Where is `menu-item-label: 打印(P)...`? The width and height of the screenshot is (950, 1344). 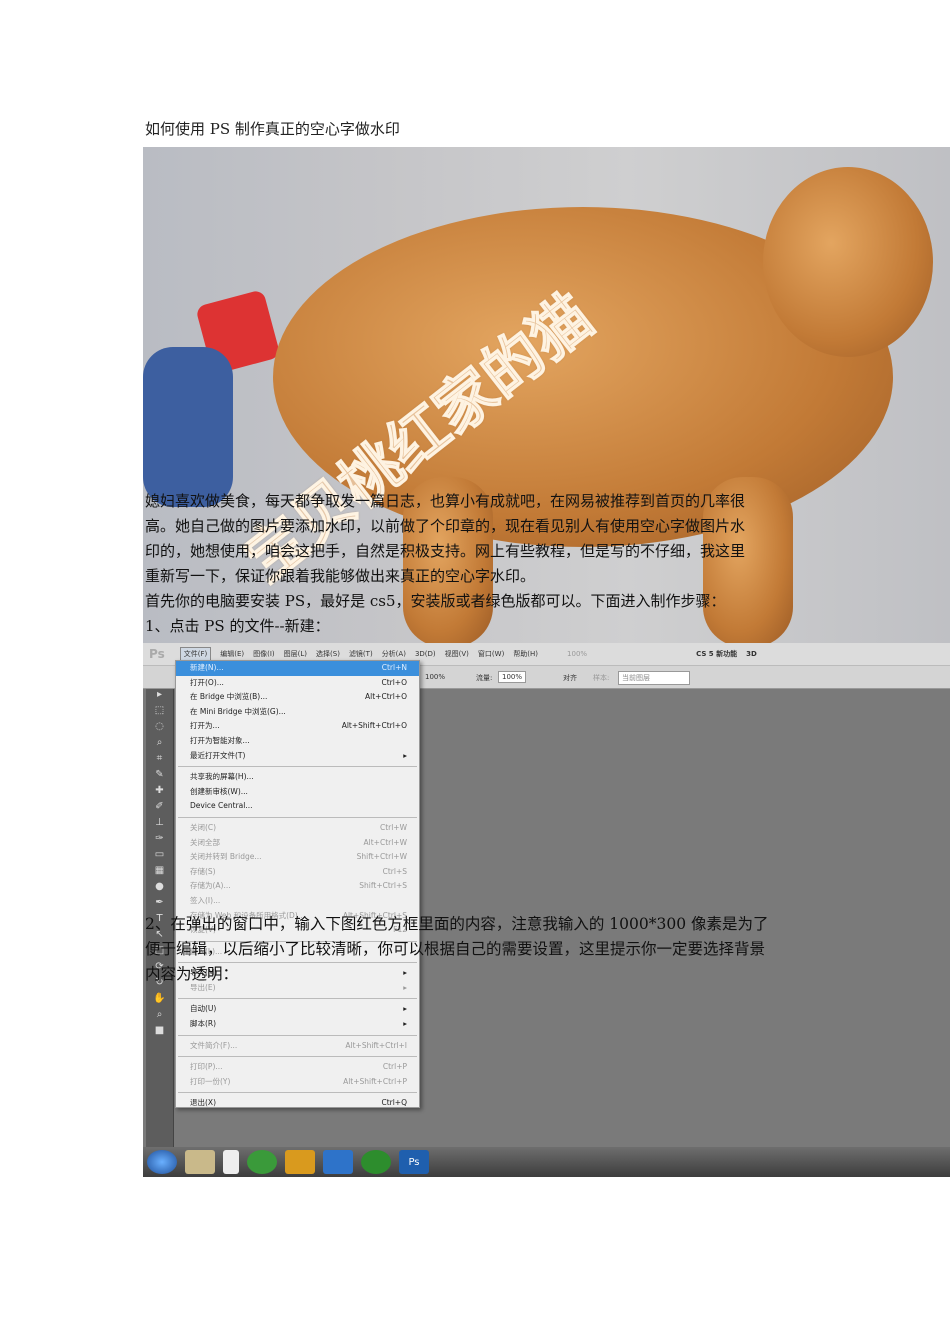 menu-item-label: 打印(P)... is located at coordinates (206, 1067).